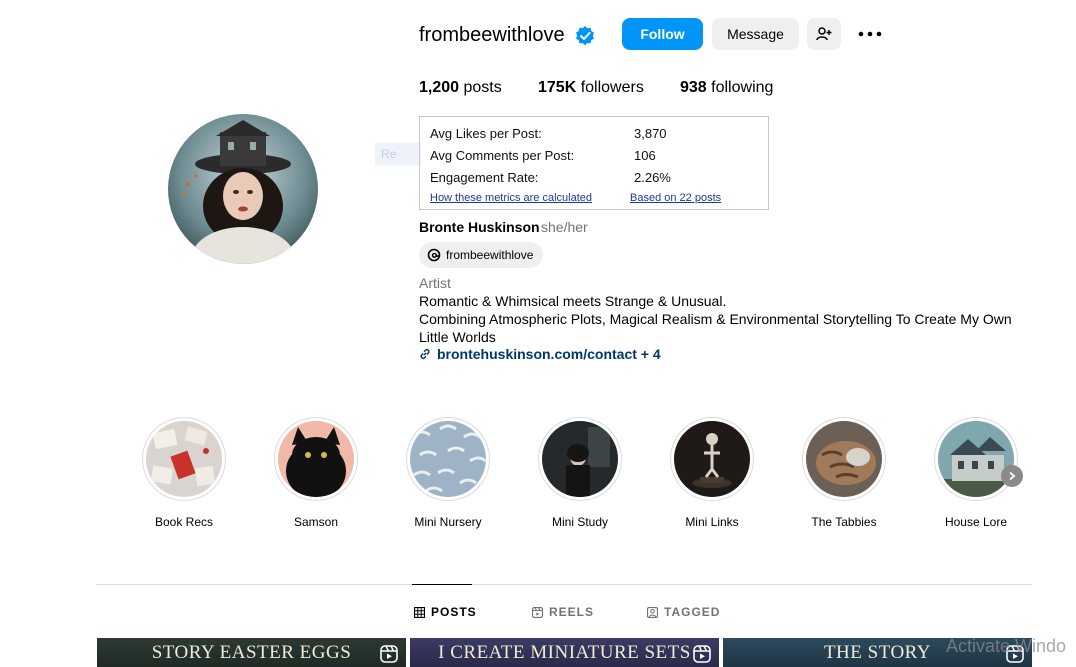  I want to click on post-thumbnail: STORY EASTER EGGS, so click(251, 652).